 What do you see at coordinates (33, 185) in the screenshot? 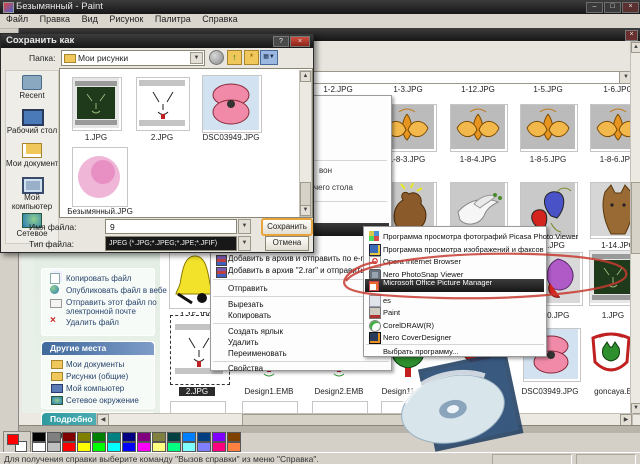
I see `computer-icon` at bounding box center [33, 185].